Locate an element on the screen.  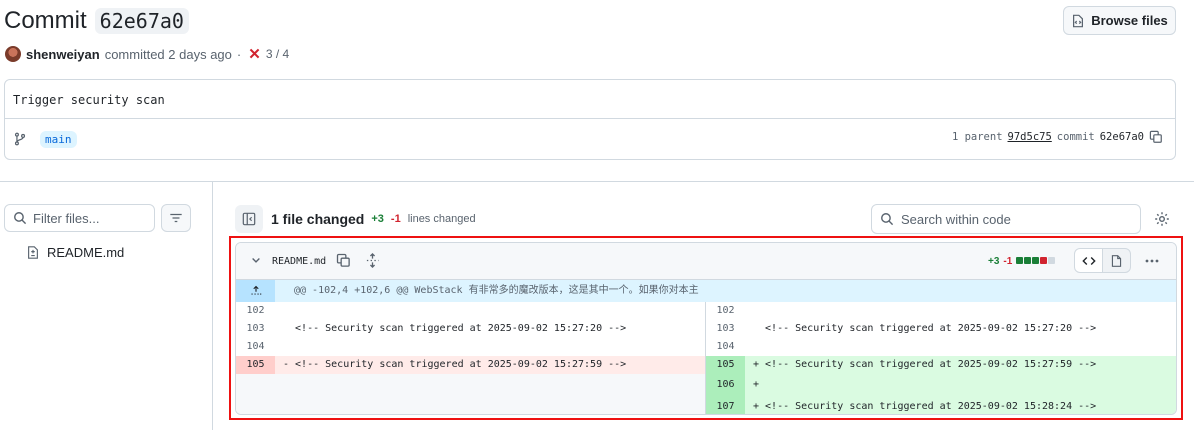
file-code-icon is located at coordinates (1078, 21).